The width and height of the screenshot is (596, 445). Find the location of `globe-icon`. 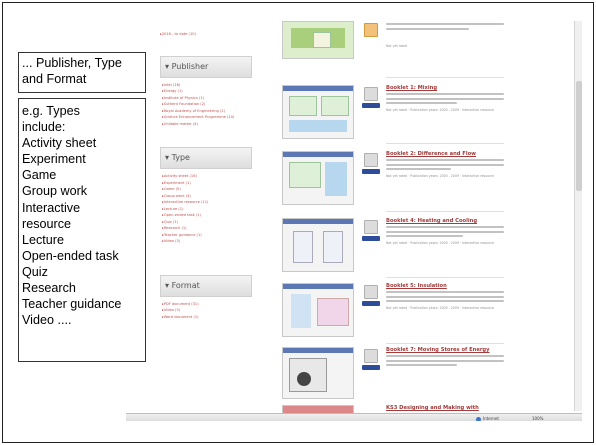

globe-icon is located at coordinates (478, 418).